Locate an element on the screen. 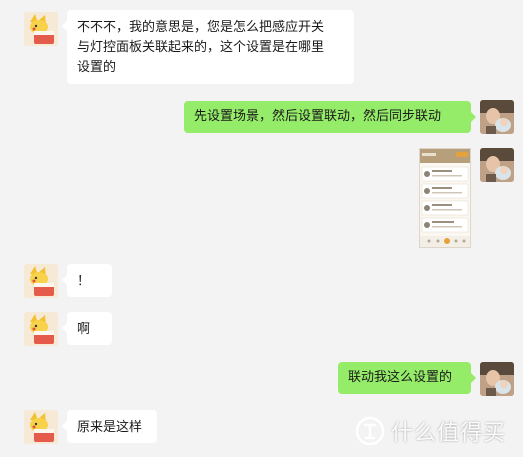  image-message-thumbnail is located at coordinates (445, 198).